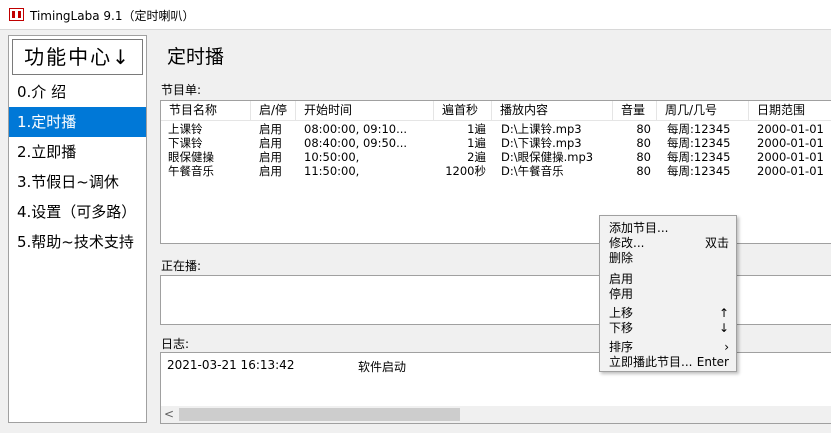 This screenshot has width=831, height=433. What do you see at coordinates (382, 367) in the screenshot?
I see `log-message: 软件启动` at bounding box center [382, 367].